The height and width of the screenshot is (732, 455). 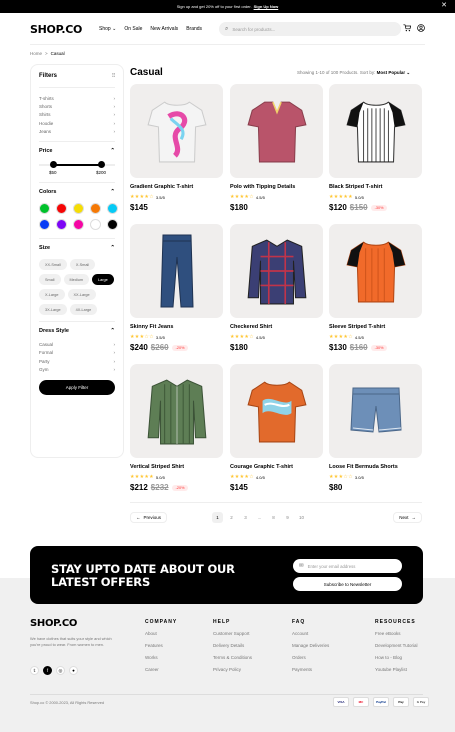 I want to click on github-icon: ●, so click(x=73, y=670).